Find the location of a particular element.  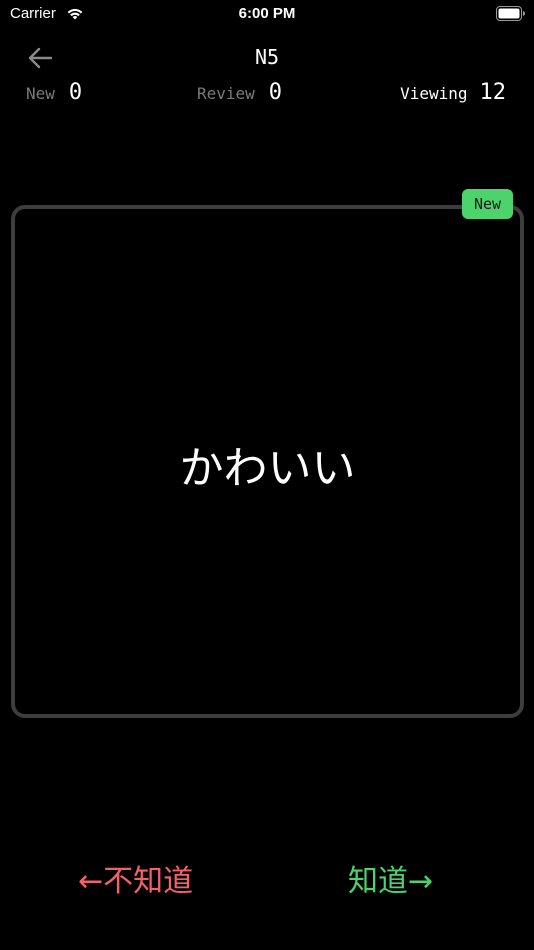

deck-title: N5 is located at coordinates (267, 57).